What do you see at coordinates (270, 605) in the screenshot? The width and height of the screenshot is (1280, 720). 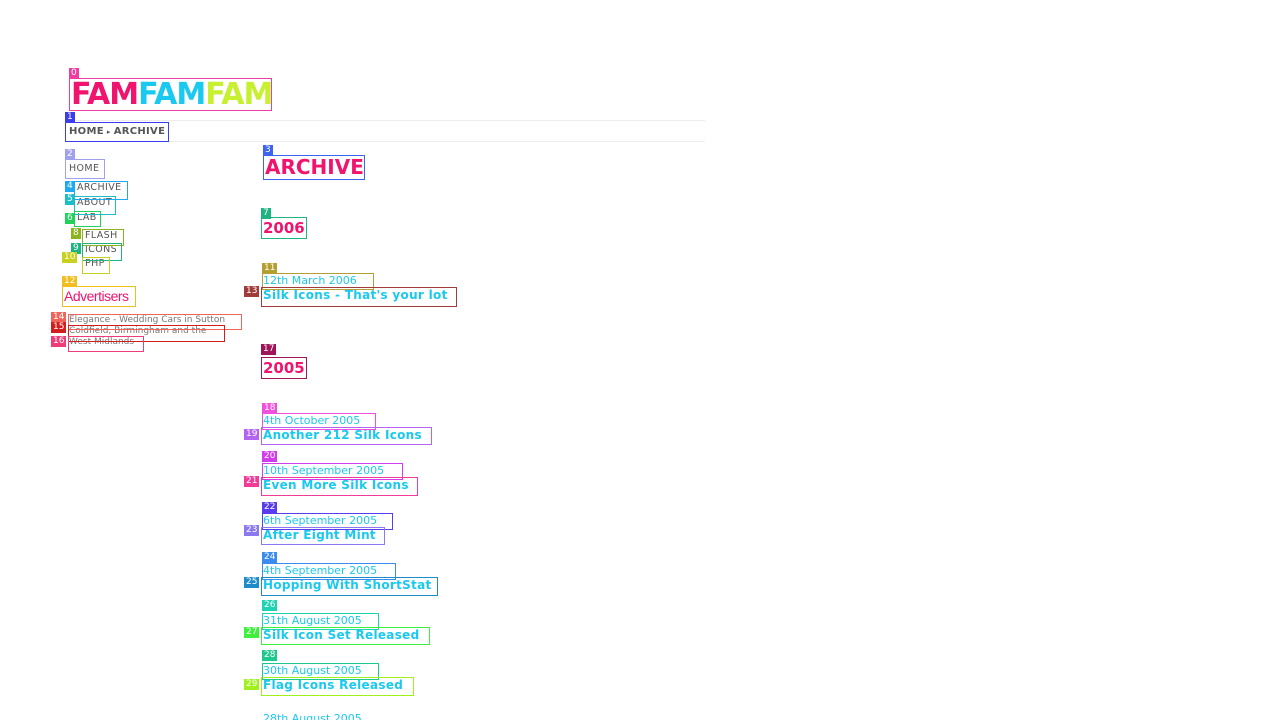 I see `annotation-badge: 26` at bounding box center [270, 605].